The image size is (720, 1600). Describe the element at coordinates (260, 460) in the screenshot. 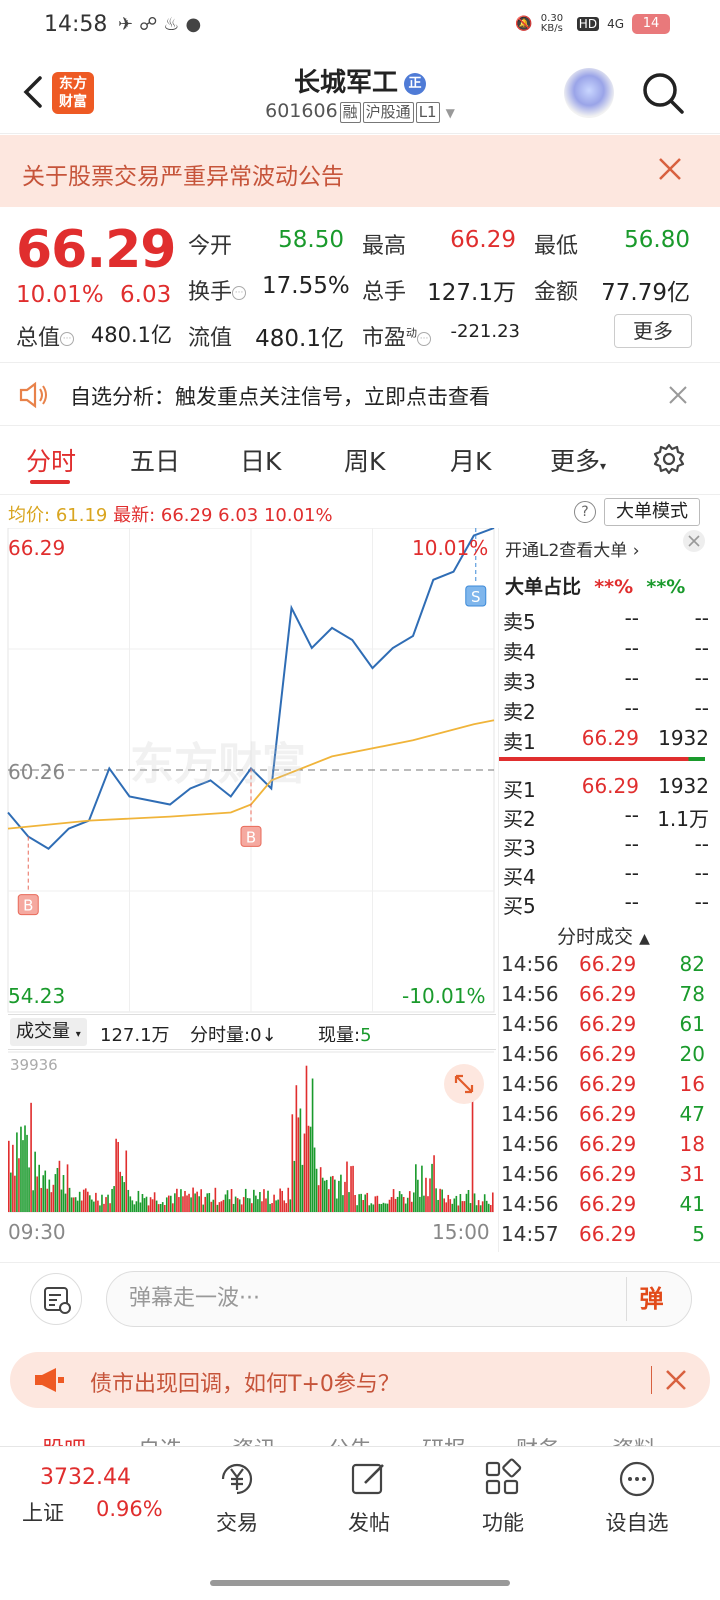

I see `tab-daily-k: 日K` at that location.